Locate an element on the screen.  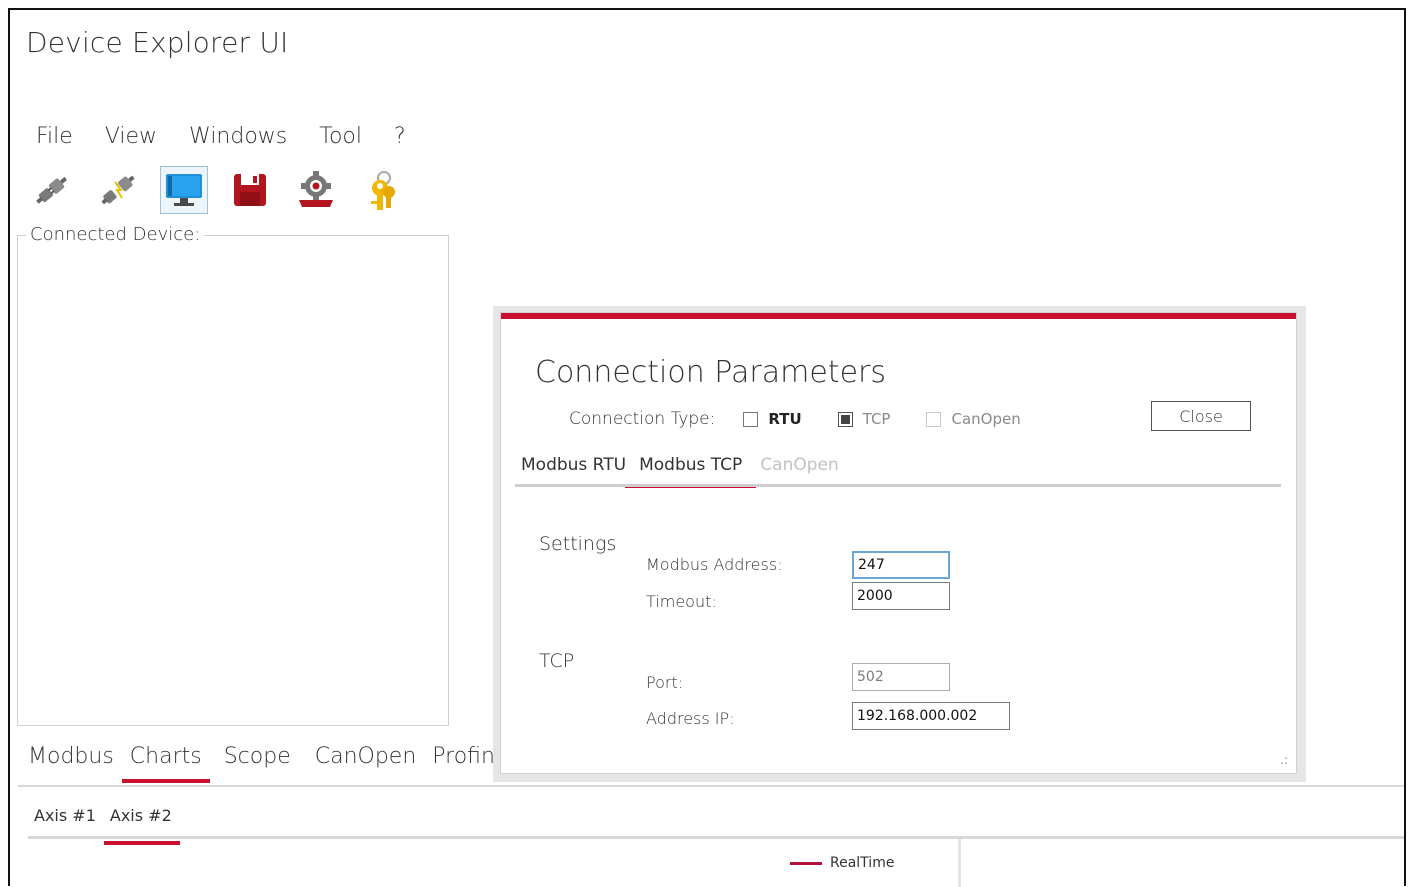
app-title: Device Explorer UI is located at coordinates (157, 42).